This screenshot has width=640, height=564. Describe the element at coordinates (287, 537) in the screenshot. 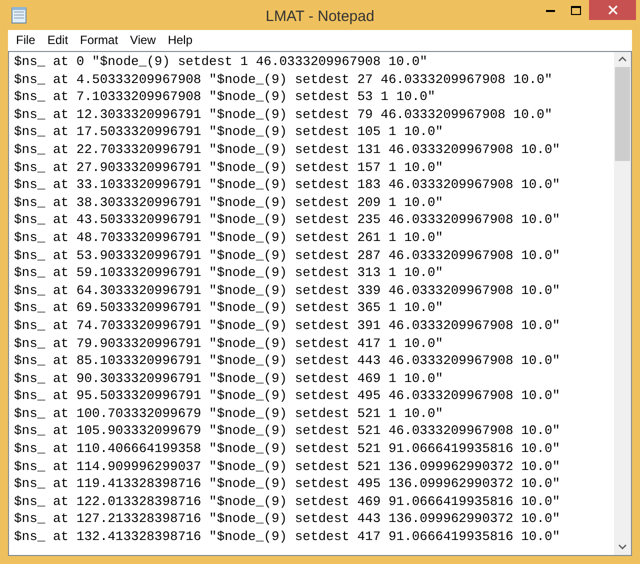

I see `text-line: $ns_ at 132.413328398716 "$node_(9) setdest 417 91.0666419935816 10.0"` at that location.